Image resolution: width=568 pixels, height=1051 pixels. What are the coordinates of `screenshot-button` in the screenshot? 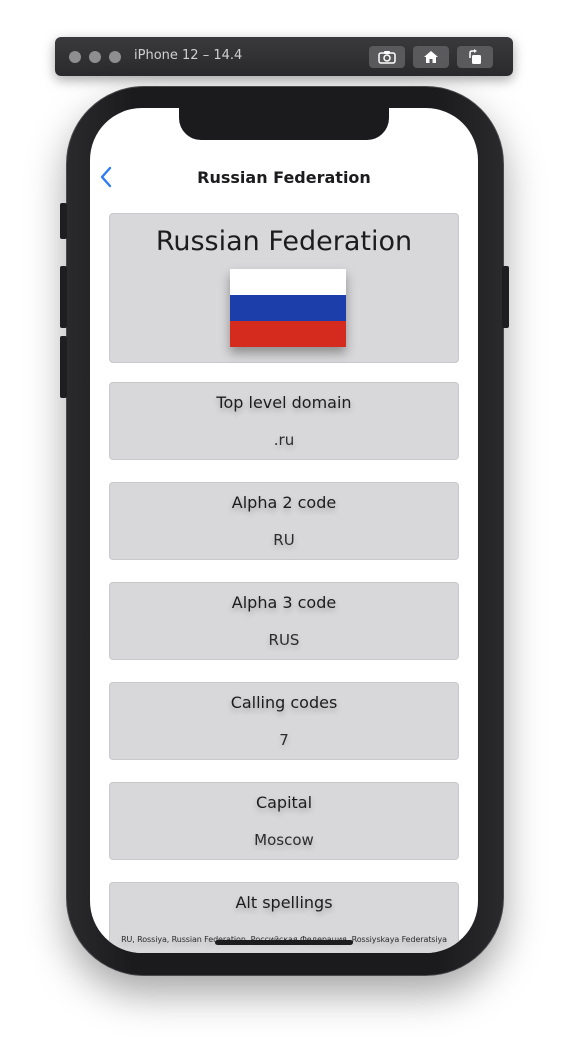 It's located at (387, 57).